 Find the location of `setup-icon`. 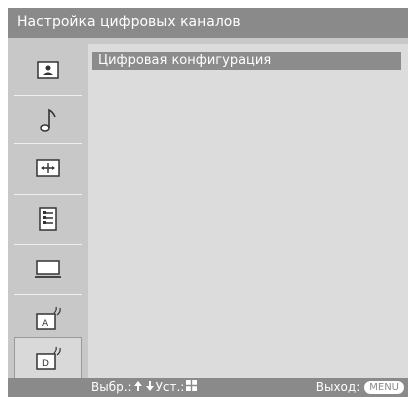

setup-icon is located at coordinates (48, 219).